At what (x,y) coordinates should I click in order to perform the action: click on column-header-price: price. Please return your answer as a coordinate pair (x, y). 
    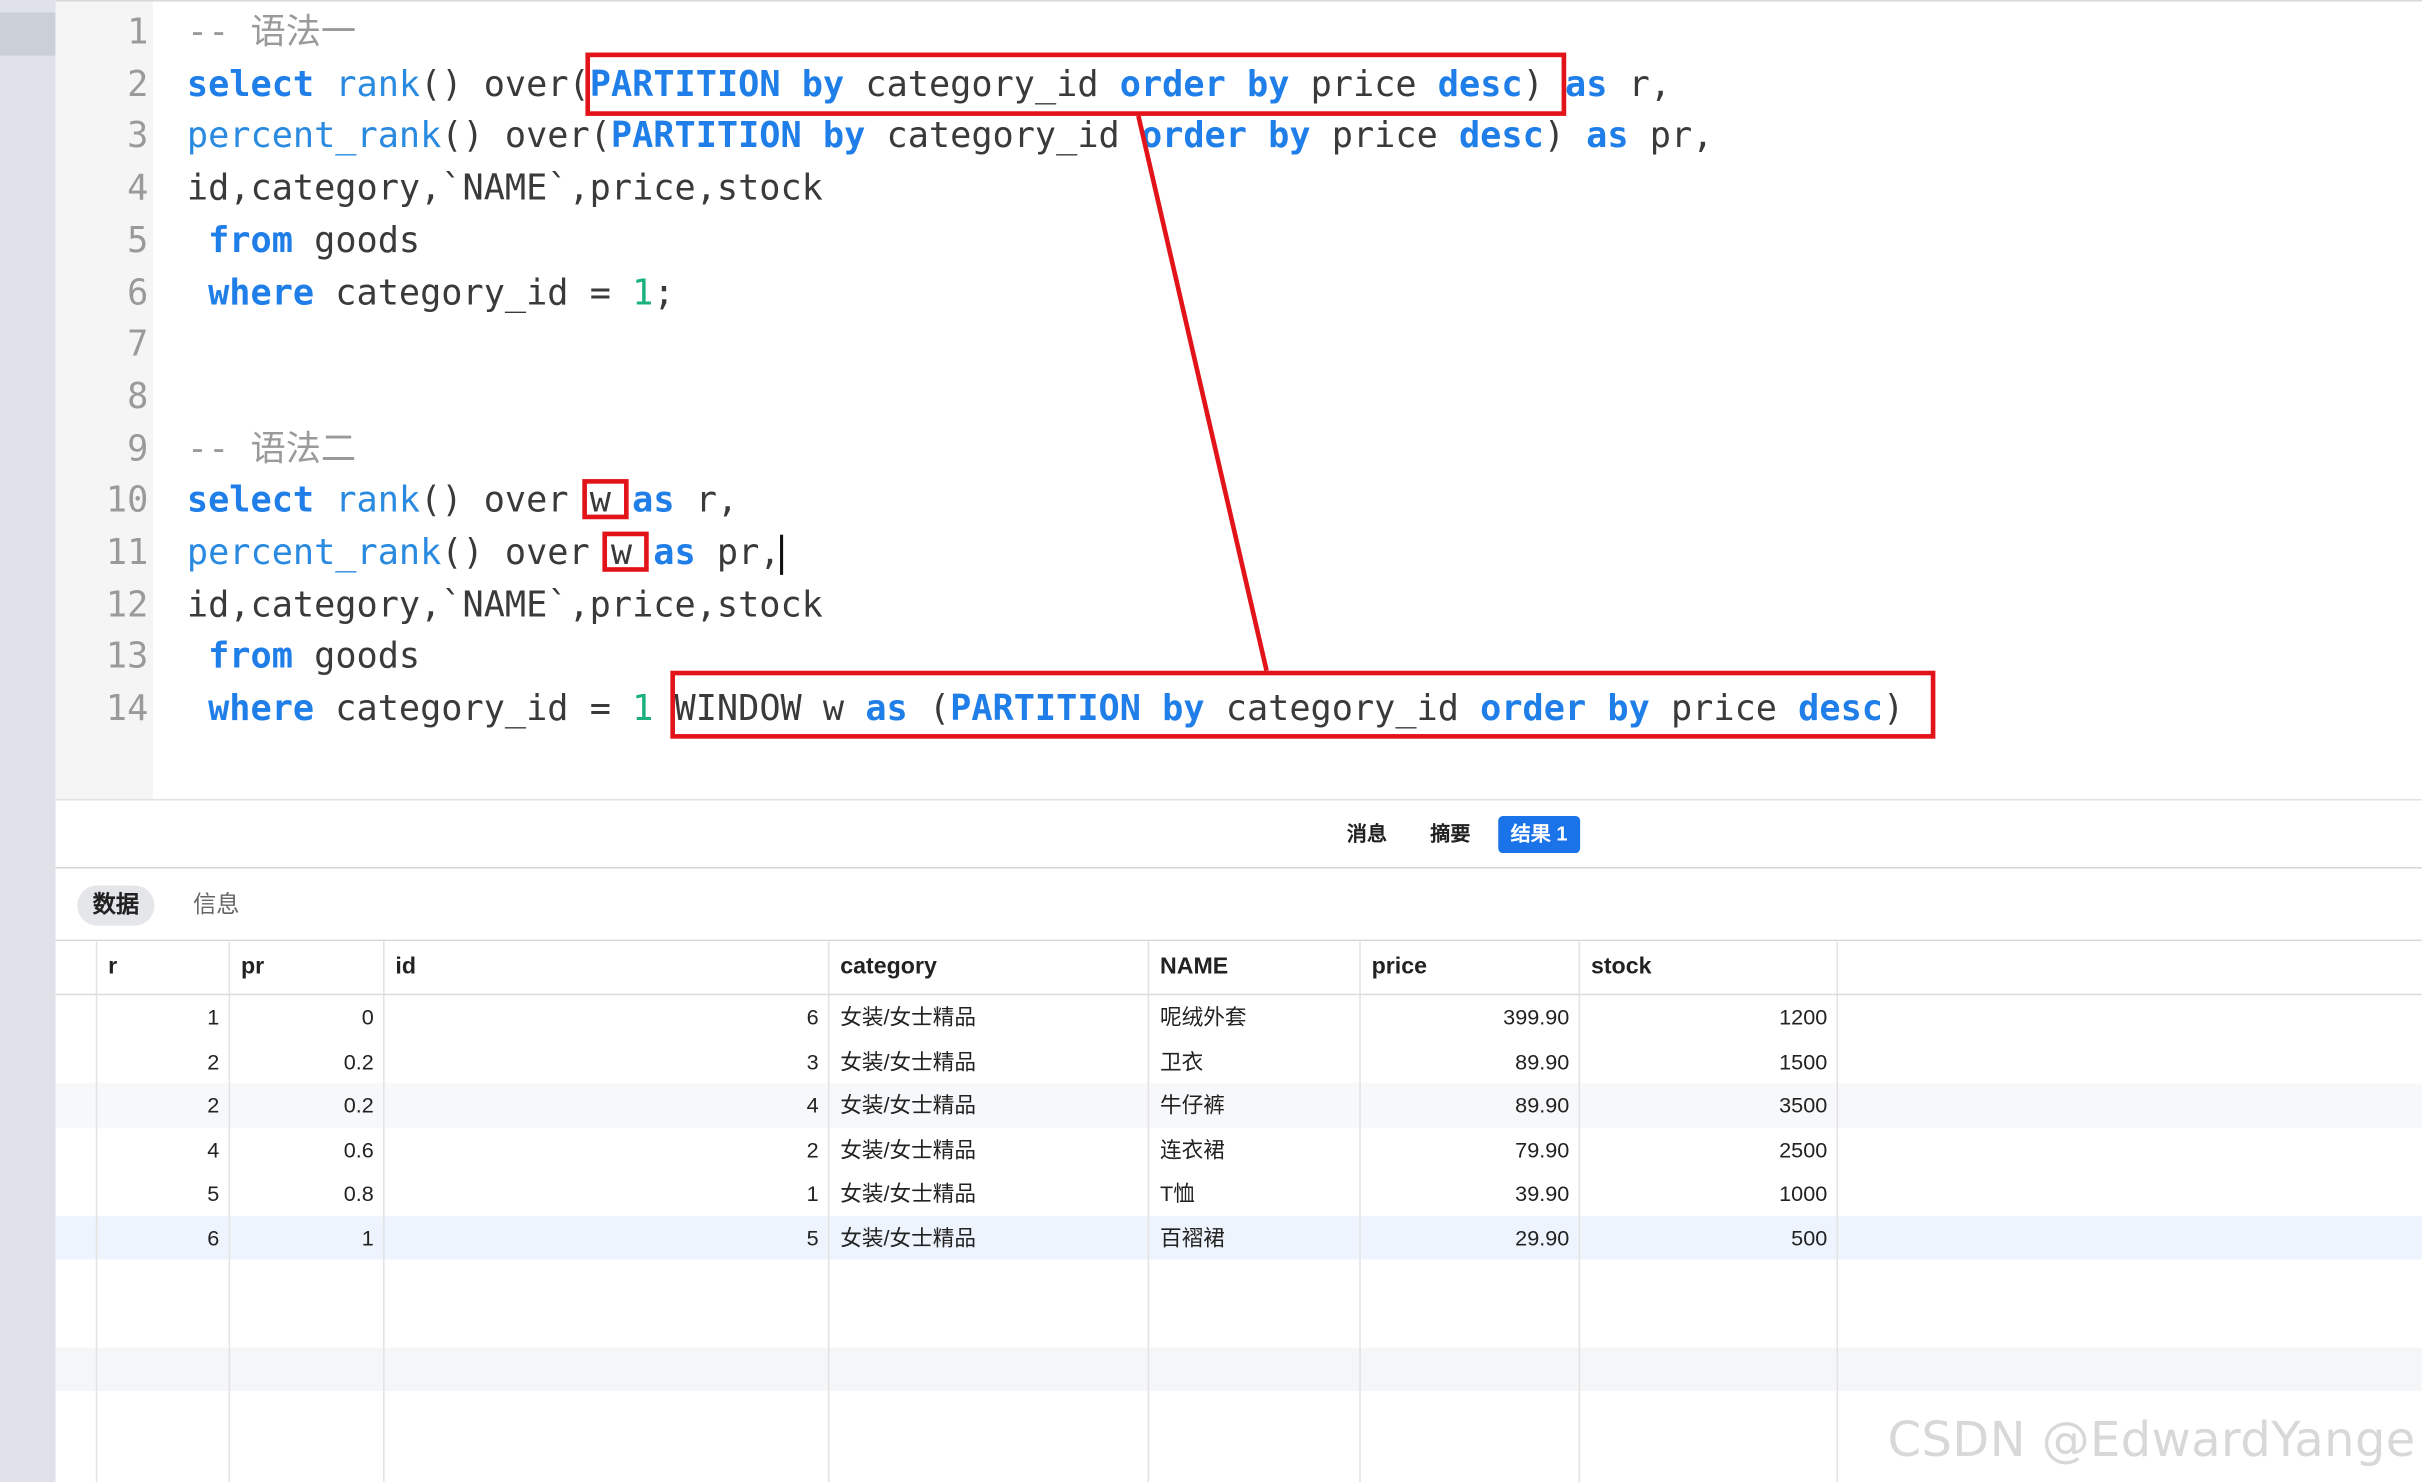
    Looking at the image, I should click on (1468, 967).